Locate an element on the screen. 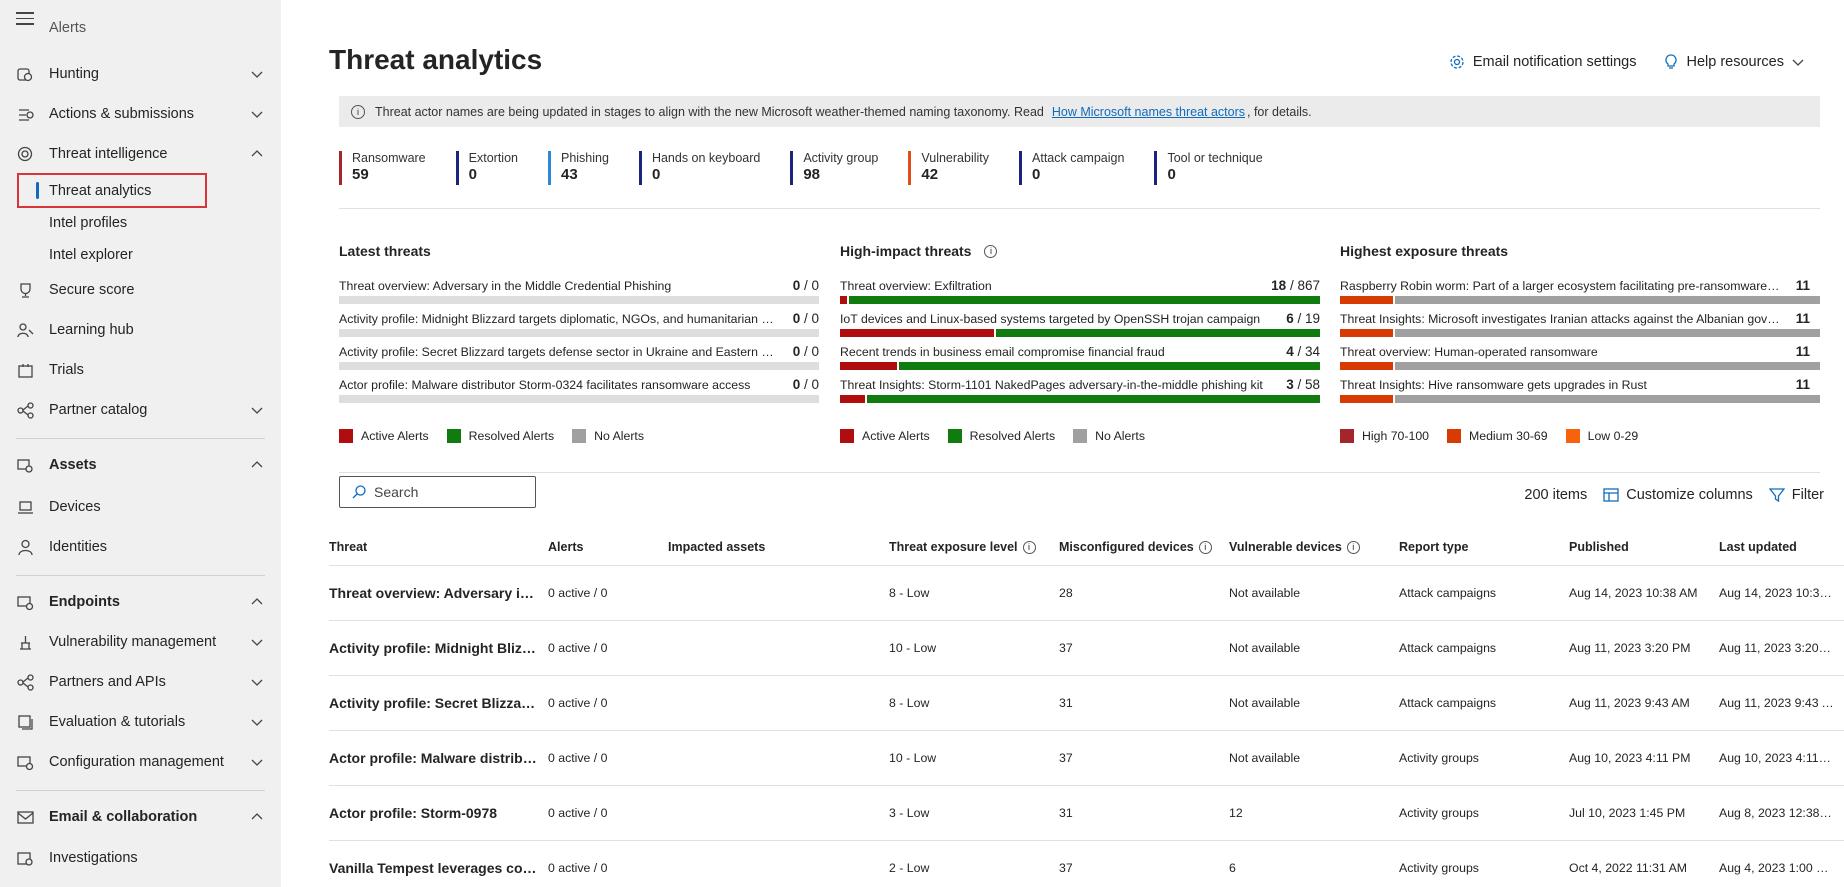 The height and width of the screenshot is (887, 1844). sidebar-item-secure-score: Secure score is located at coordinates (140, 290).